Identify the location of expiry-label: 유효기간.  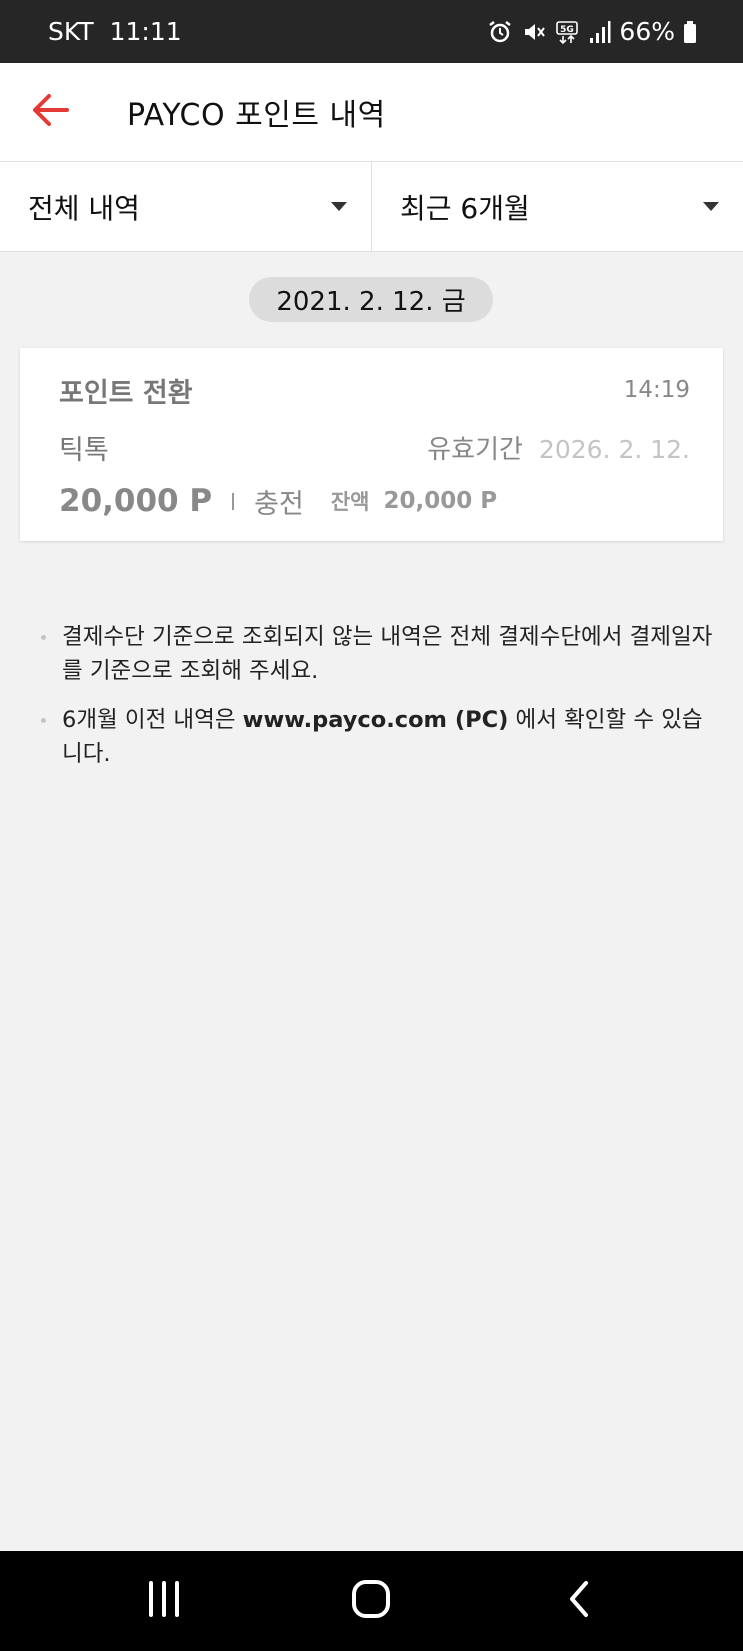
(475, 449).